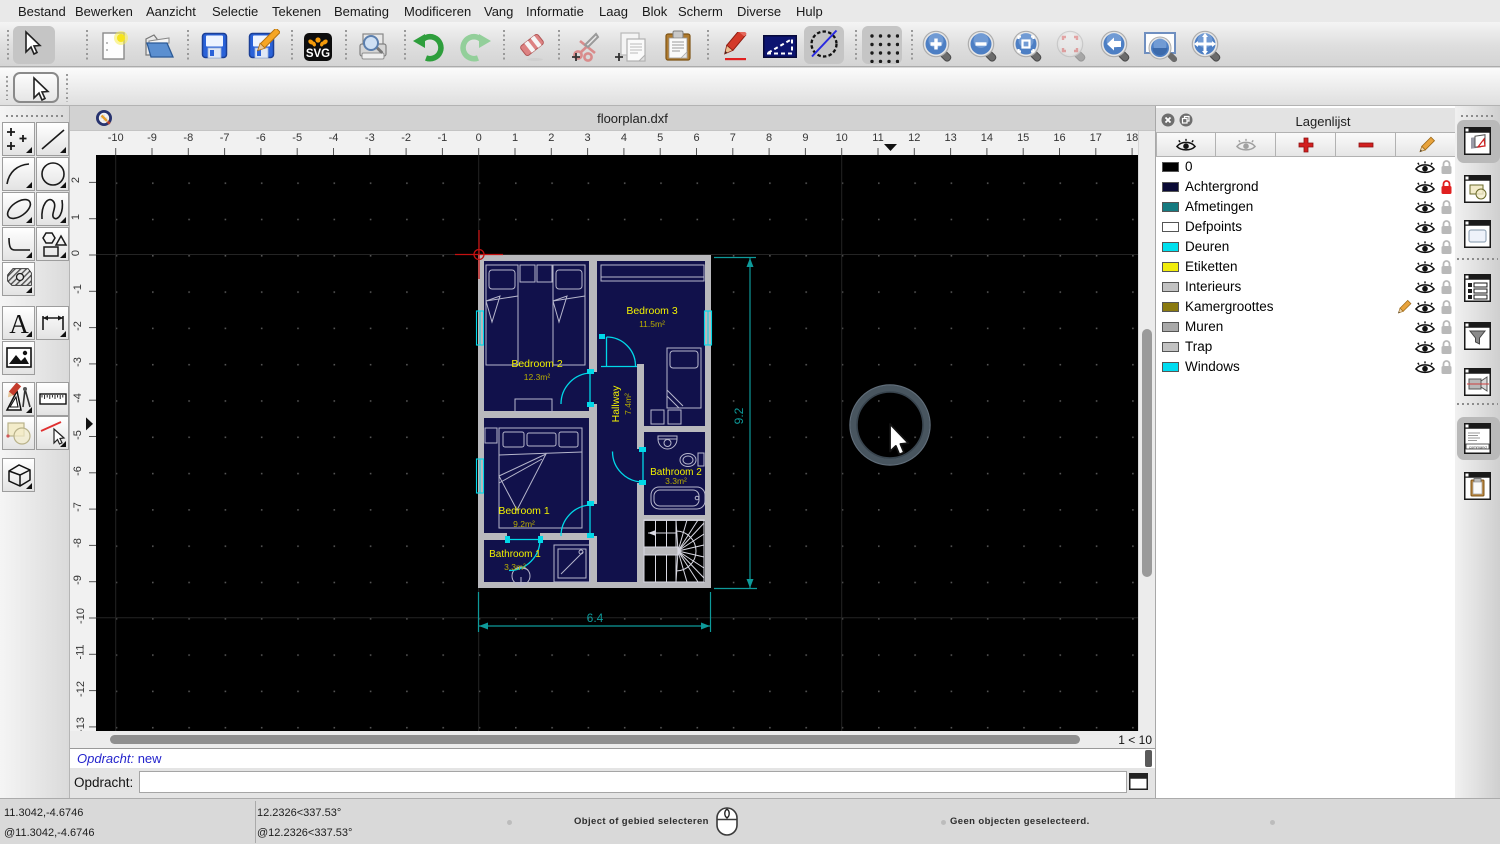 The width and height of the screenshot is (1500, 844). Describe the element at coordinates (652, 311) in the screenshot. I see `svg-text: Bedroom 3` at that location.